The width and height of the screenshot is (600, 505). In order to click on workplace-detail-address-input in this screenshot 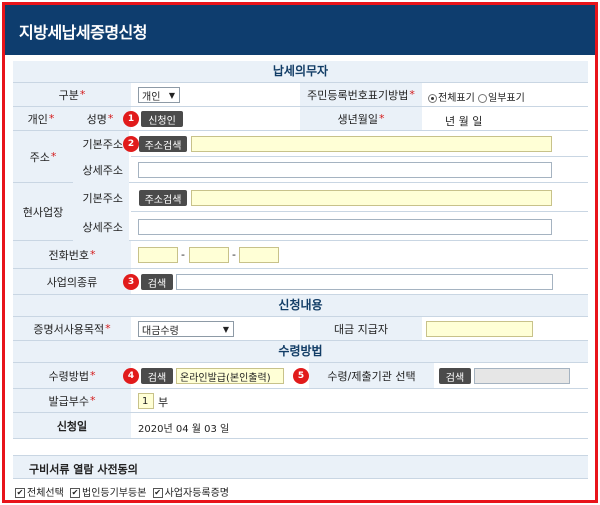, I will do `click(345, 227)`.